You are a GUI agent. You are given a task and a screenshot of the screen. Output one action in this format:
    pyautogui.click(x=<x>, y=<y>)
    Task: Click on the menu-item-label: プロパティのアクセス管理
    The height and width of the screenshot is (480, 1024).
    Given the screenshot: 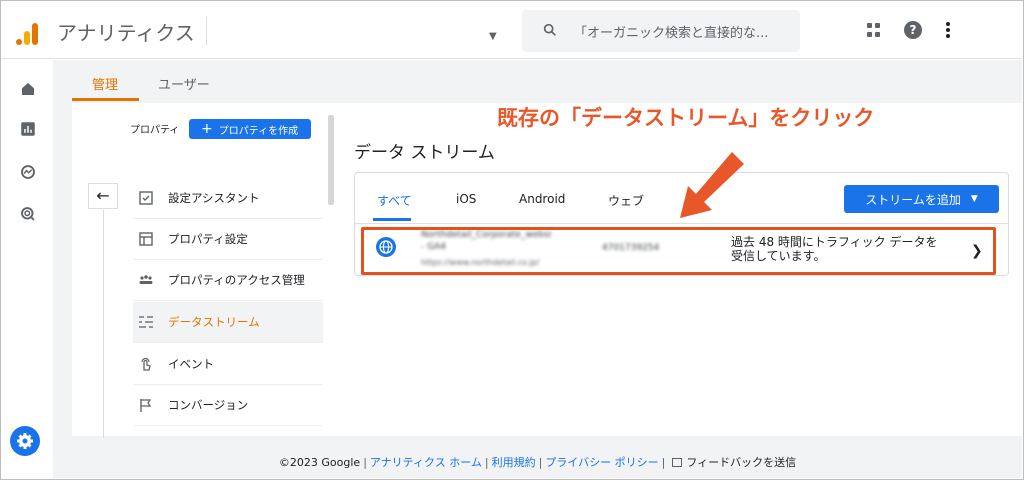 What is the action you would take?
    pyautogui.click(x=236, y=280)
    